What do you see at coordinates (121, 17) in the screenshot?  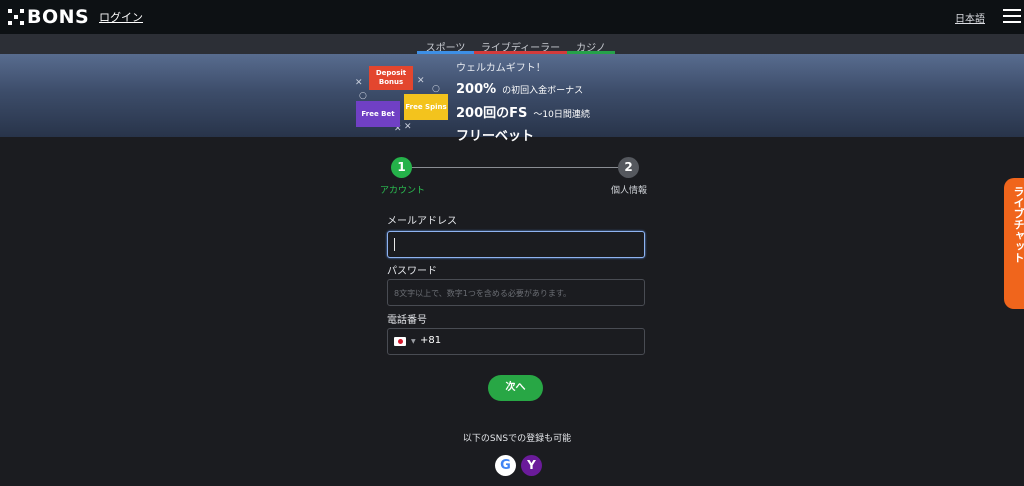 I see `login-link: ログイン` at bounding box center [121, 17].